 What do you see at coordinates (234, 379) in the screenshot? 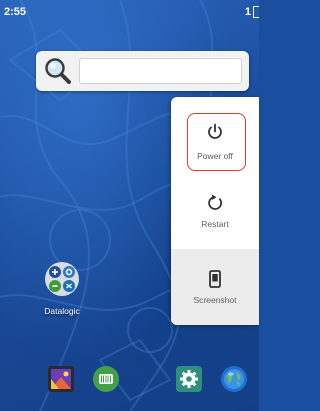
I see `browser-globe-icon` at bounding box center [234, 379].